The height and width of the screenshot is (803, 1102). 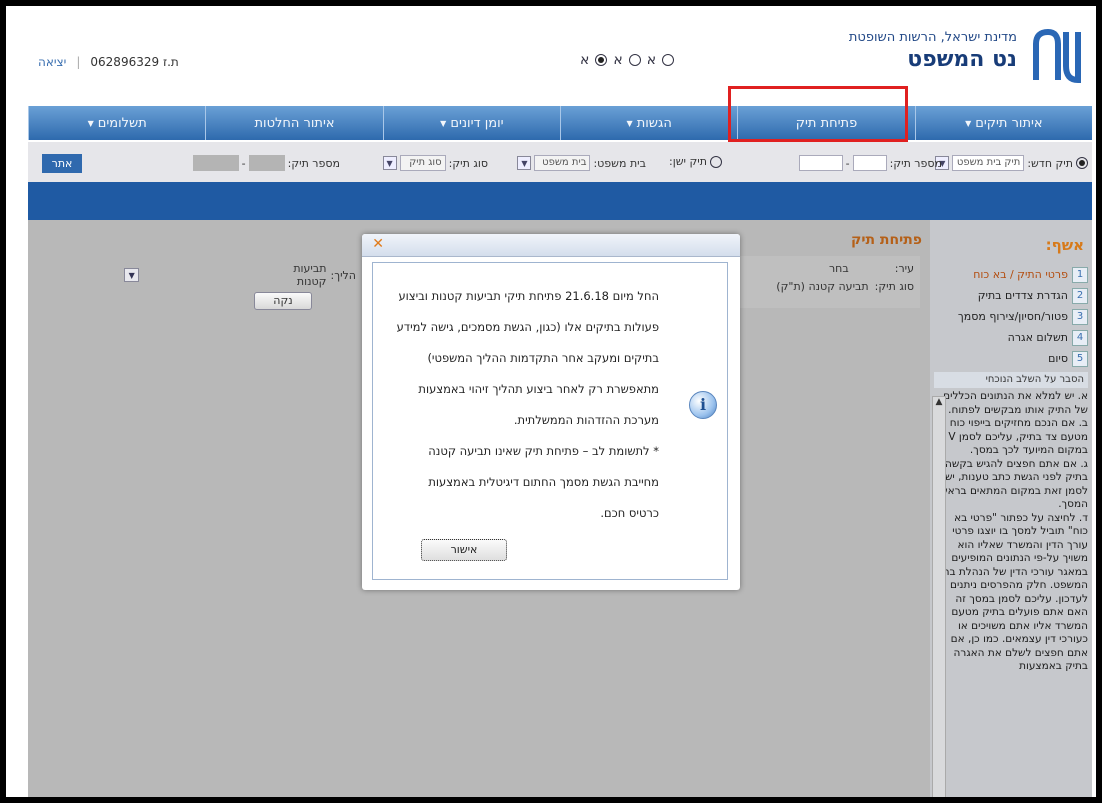 I want to click on chevron-up-icon: ▲, so click(x=939, y=404).